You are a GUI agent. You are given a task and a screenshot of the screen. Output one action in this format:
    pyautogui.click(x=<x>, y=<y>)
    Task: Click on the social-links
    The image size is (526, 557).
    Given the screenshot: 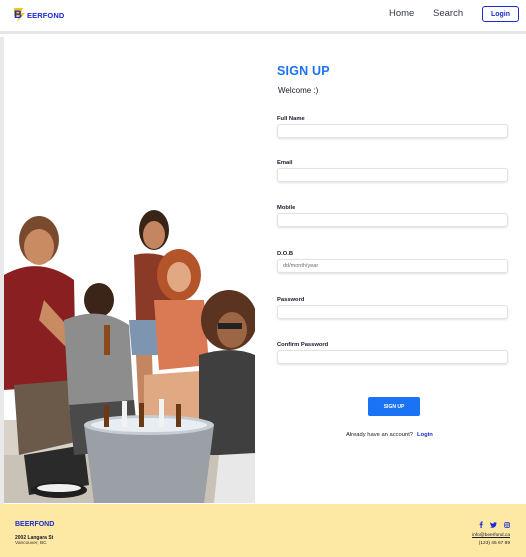 What is the action you would take?
    pyautogui.click(x=493, y=524)
    